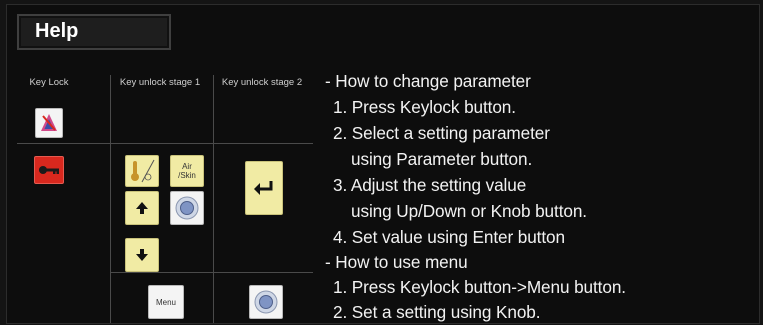 The width and height of the screenshot is (763, 325). What do you see at coordinates (430, 185) in the screenshot?
I see `instruction-step: 3. Adjust the setting value` at bounding box center [430, 185].